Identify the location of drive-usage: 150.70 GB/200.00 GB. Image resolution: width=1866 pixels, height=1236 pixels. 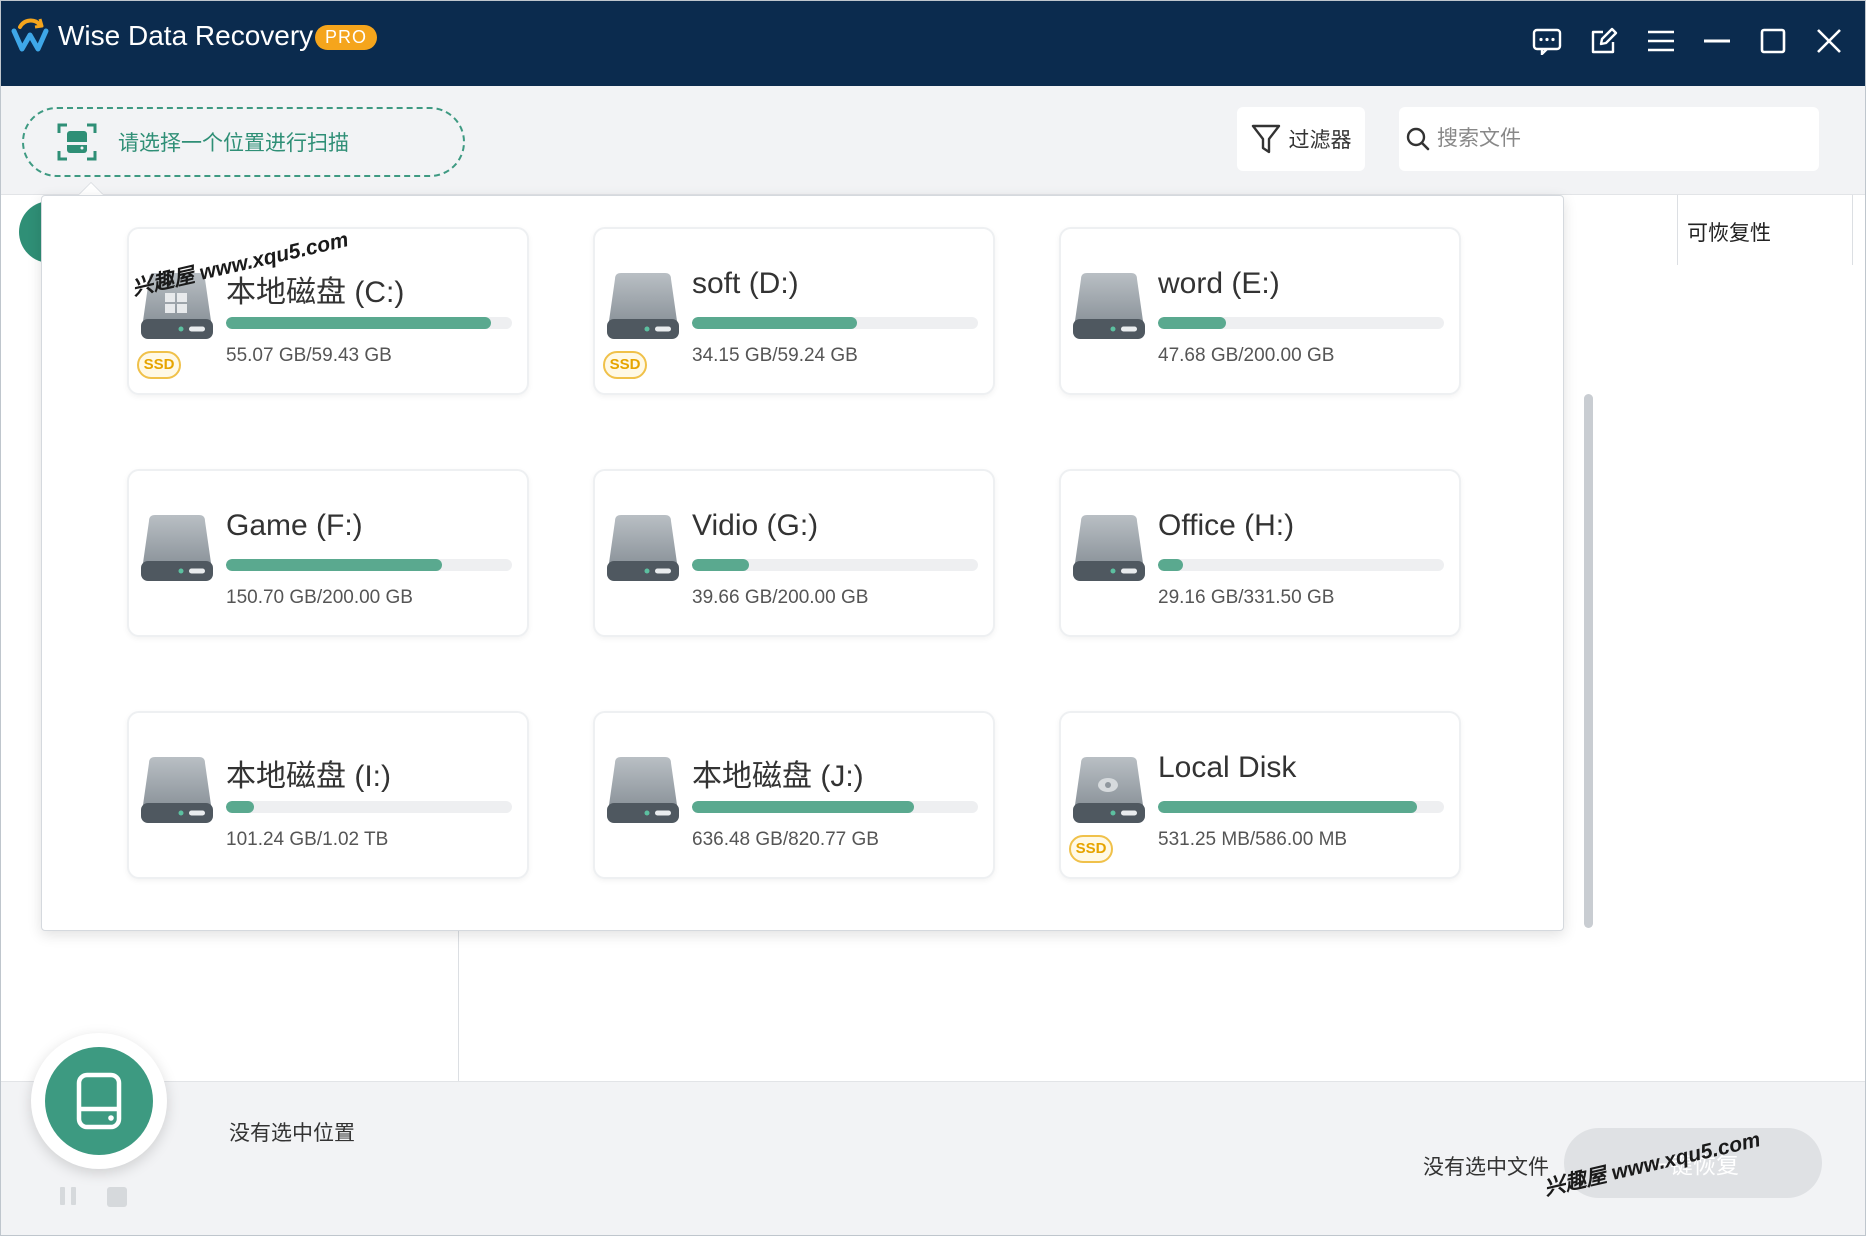
(319, 597).